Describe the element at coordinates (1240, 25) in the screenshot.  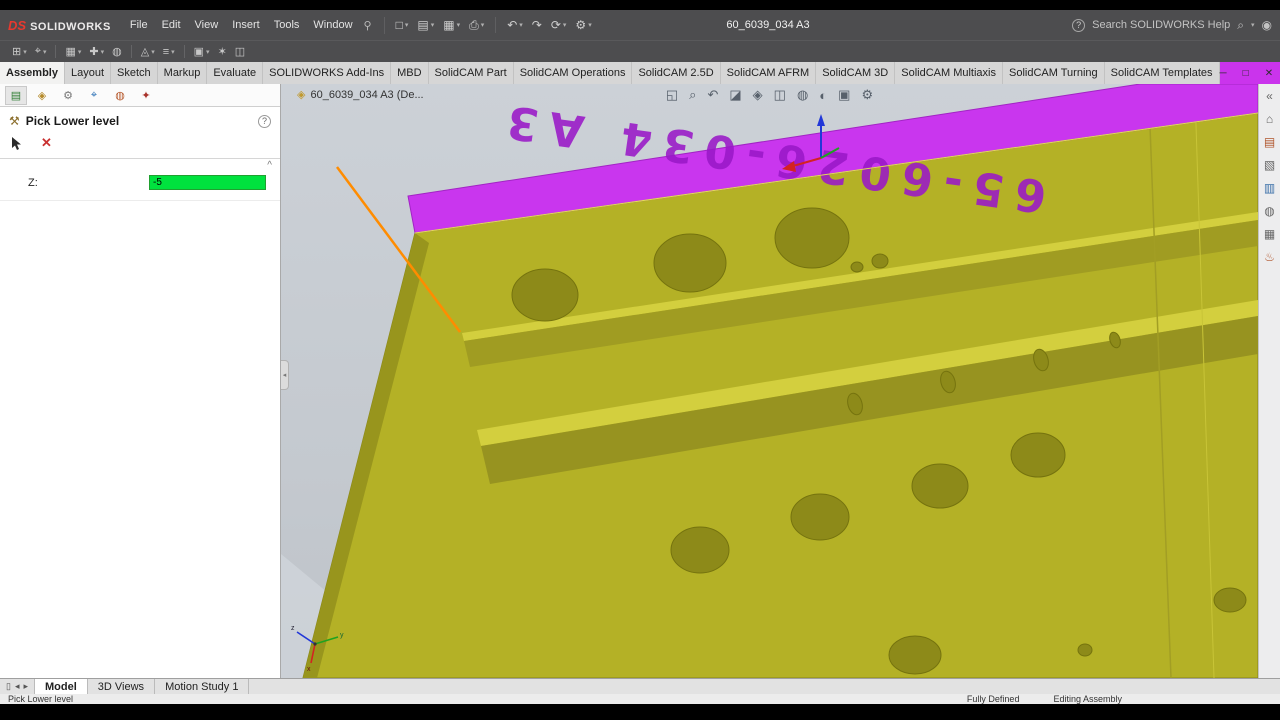
I see `search-icon: ⌕` at that location.